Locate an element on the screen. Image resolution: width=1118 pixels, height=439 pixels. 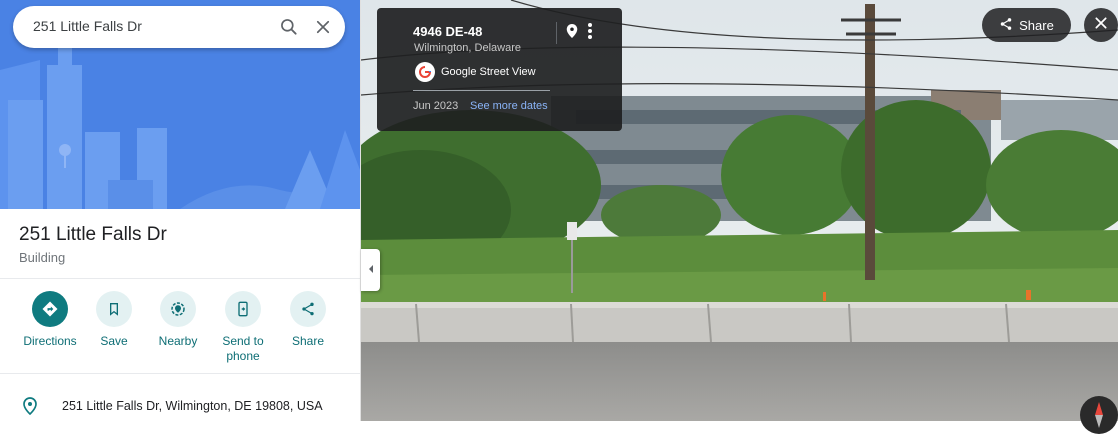
send-to-phone-icon is located at coordinates (243, 309).